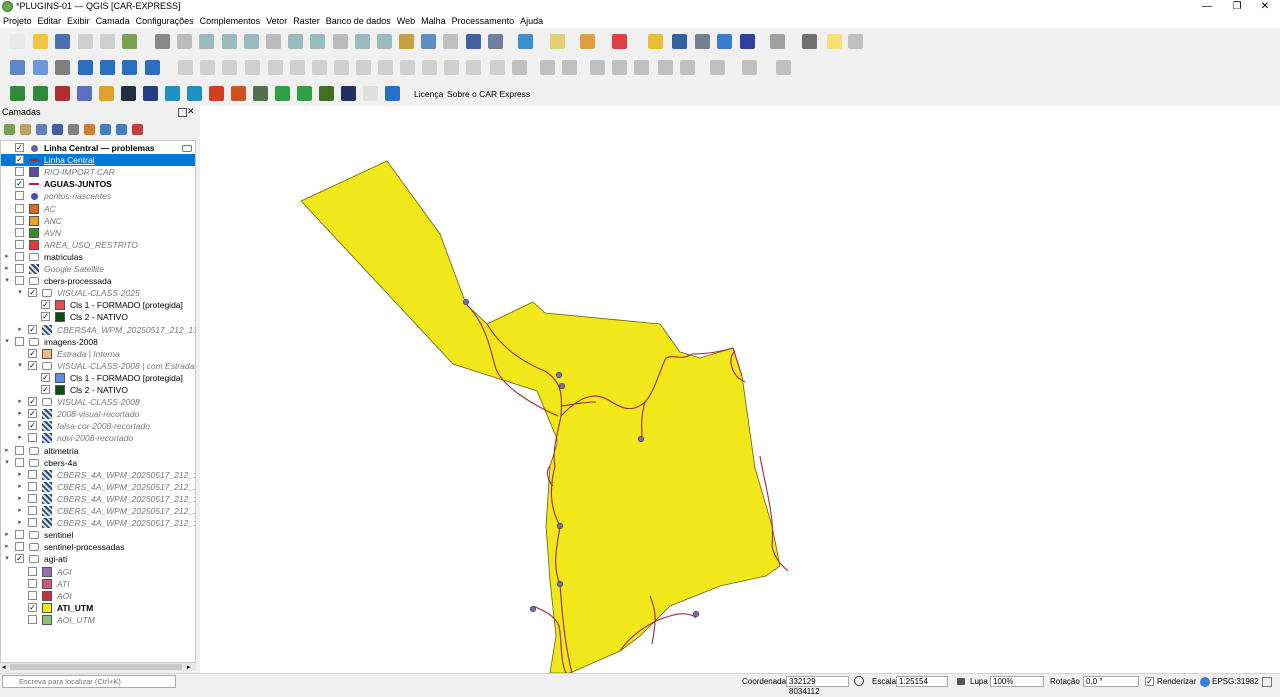  Describe the element at coordinates (1237, 7) in the screenshot. I see `maximize-icon: ❐` at that location.